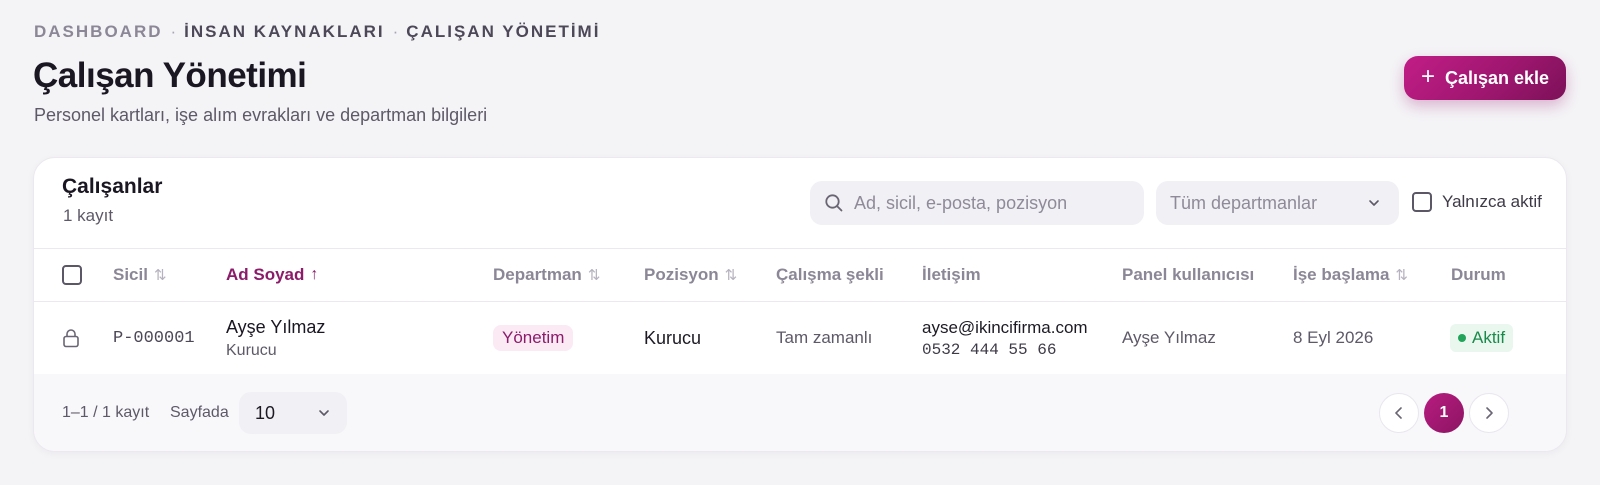 The image size is (1600, 485). I want to click on active-only-checkbox, so click(1422, 202).